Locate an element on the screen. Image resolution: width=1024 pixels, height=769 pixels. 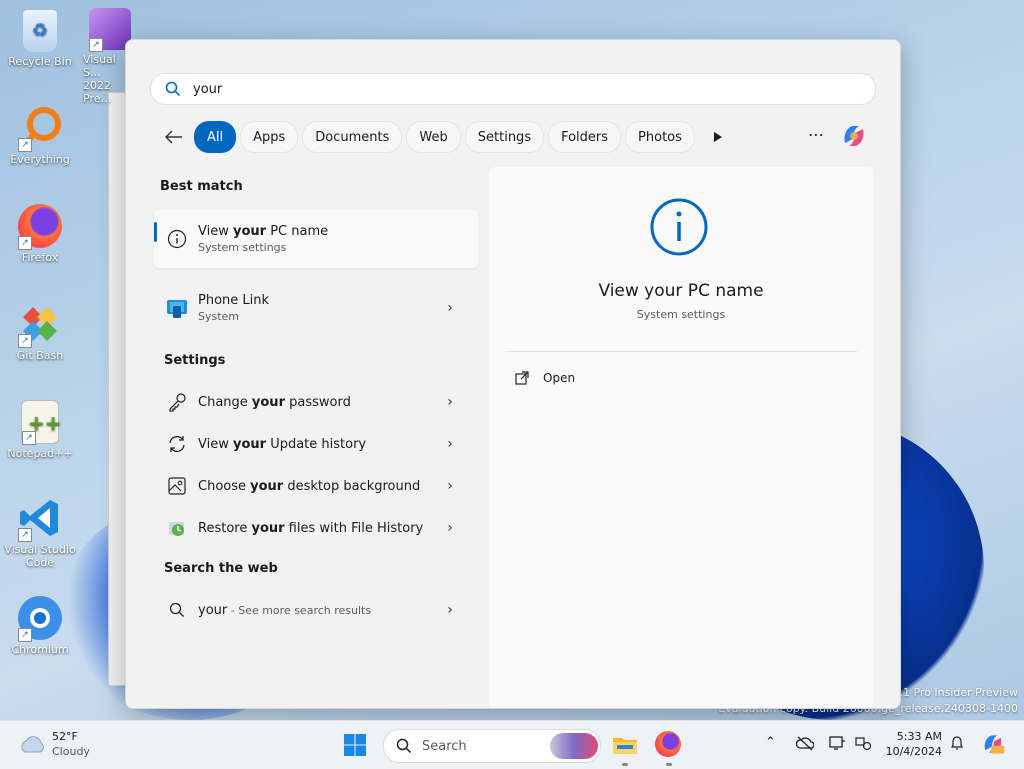
settings-result-change-password: Change your password › is located at coordinates (316, 402).